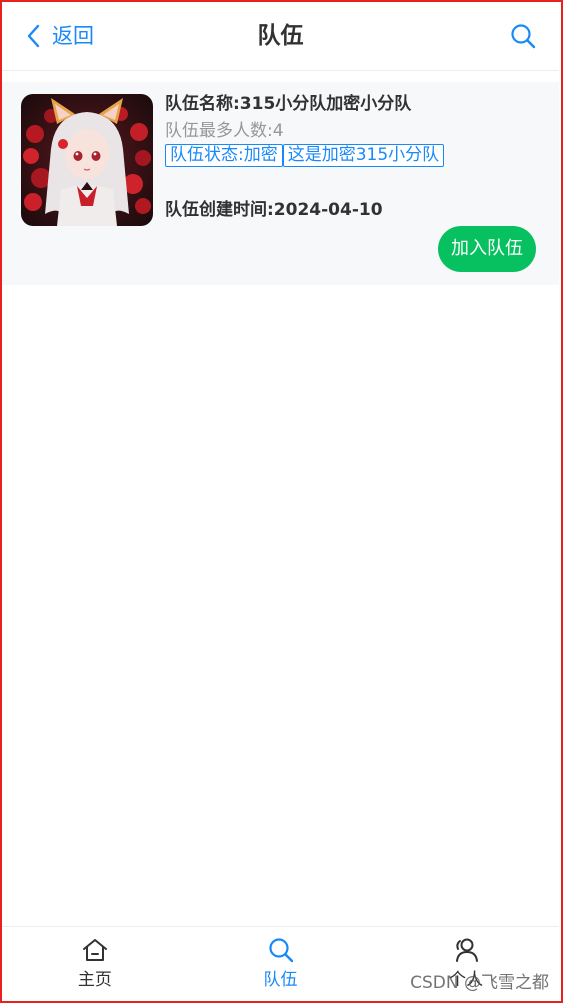  I want to click on anime-girl-avatar-icon, so click(87, 160).